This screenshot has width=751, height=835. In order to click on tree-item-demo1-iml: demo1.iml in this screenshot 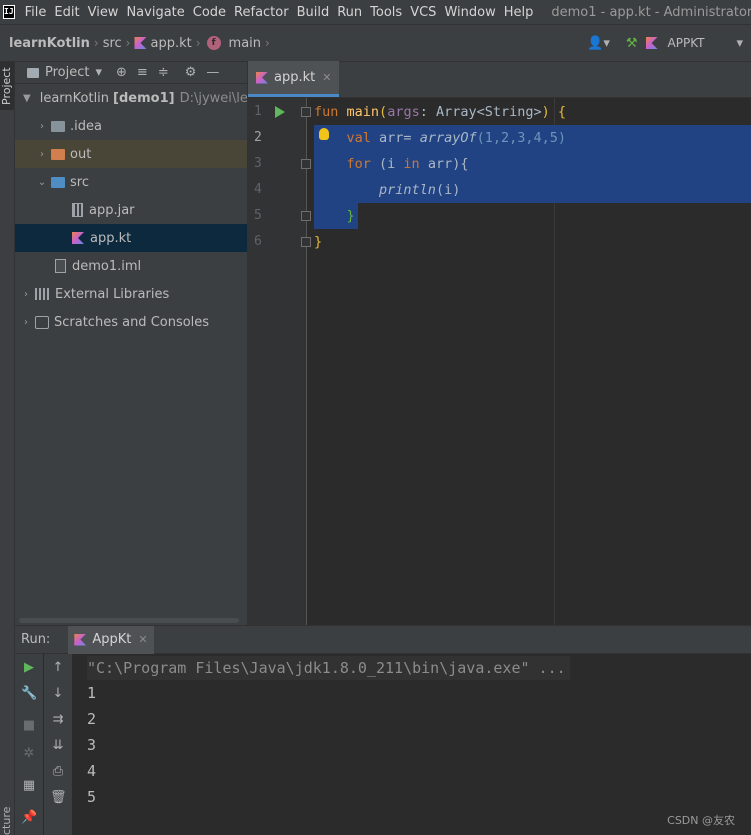, I will do `click(131, 266)`.